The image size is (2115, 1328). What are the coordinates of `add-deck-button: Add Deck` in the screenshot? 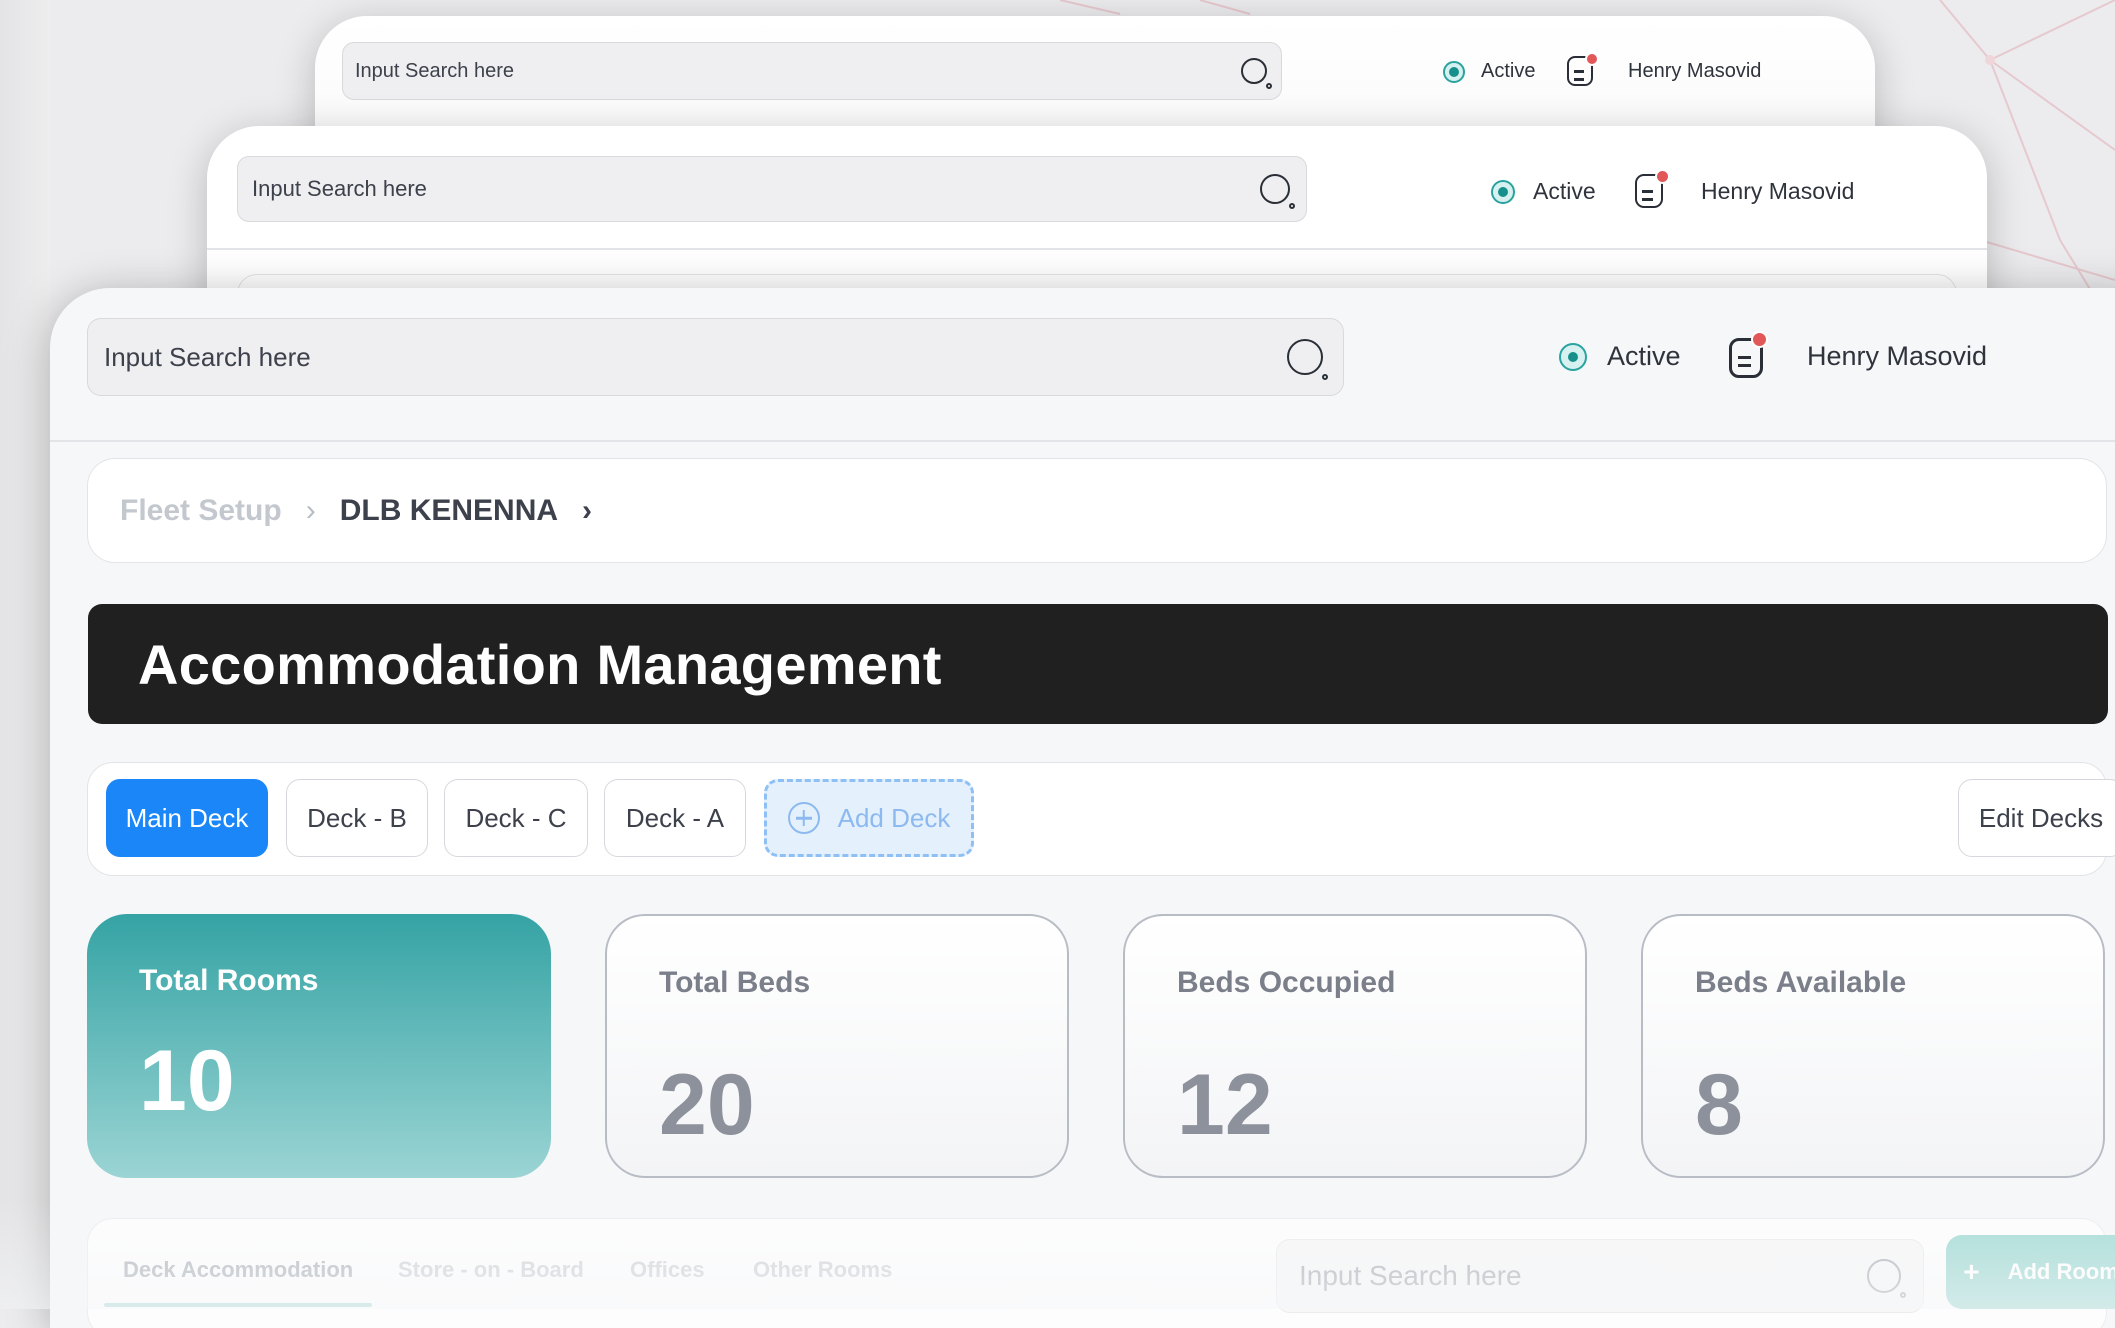 It's located at (869, 818).